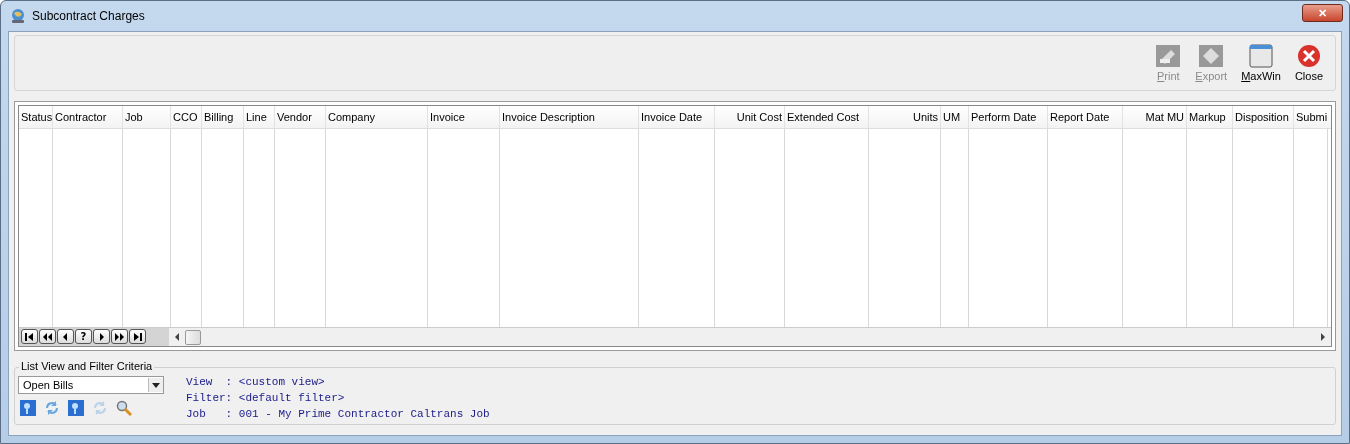 This screenshot has height=444, width=1350. Describe the element at coordinates (89, 16) in the screenshot. I see `window-title: Subcontract Charges` at that location.